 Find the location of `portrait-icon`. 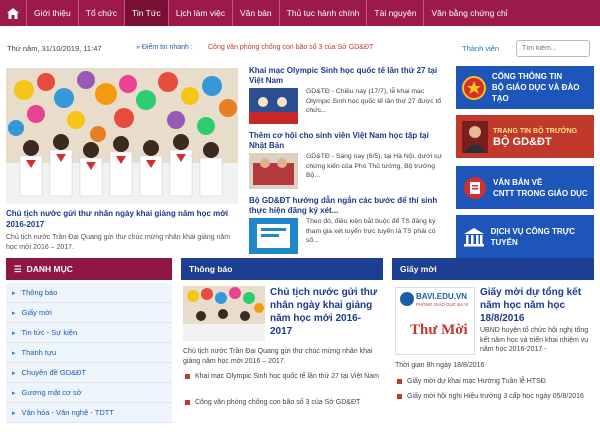

portrait-icon is located at coordinates (475, 136).